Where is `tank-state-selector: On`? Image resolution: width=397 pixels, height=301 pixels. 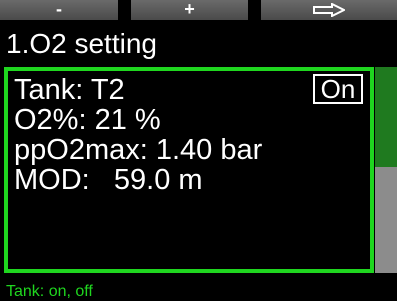 tank-state-selector: On is located at coordinates (338, 89).